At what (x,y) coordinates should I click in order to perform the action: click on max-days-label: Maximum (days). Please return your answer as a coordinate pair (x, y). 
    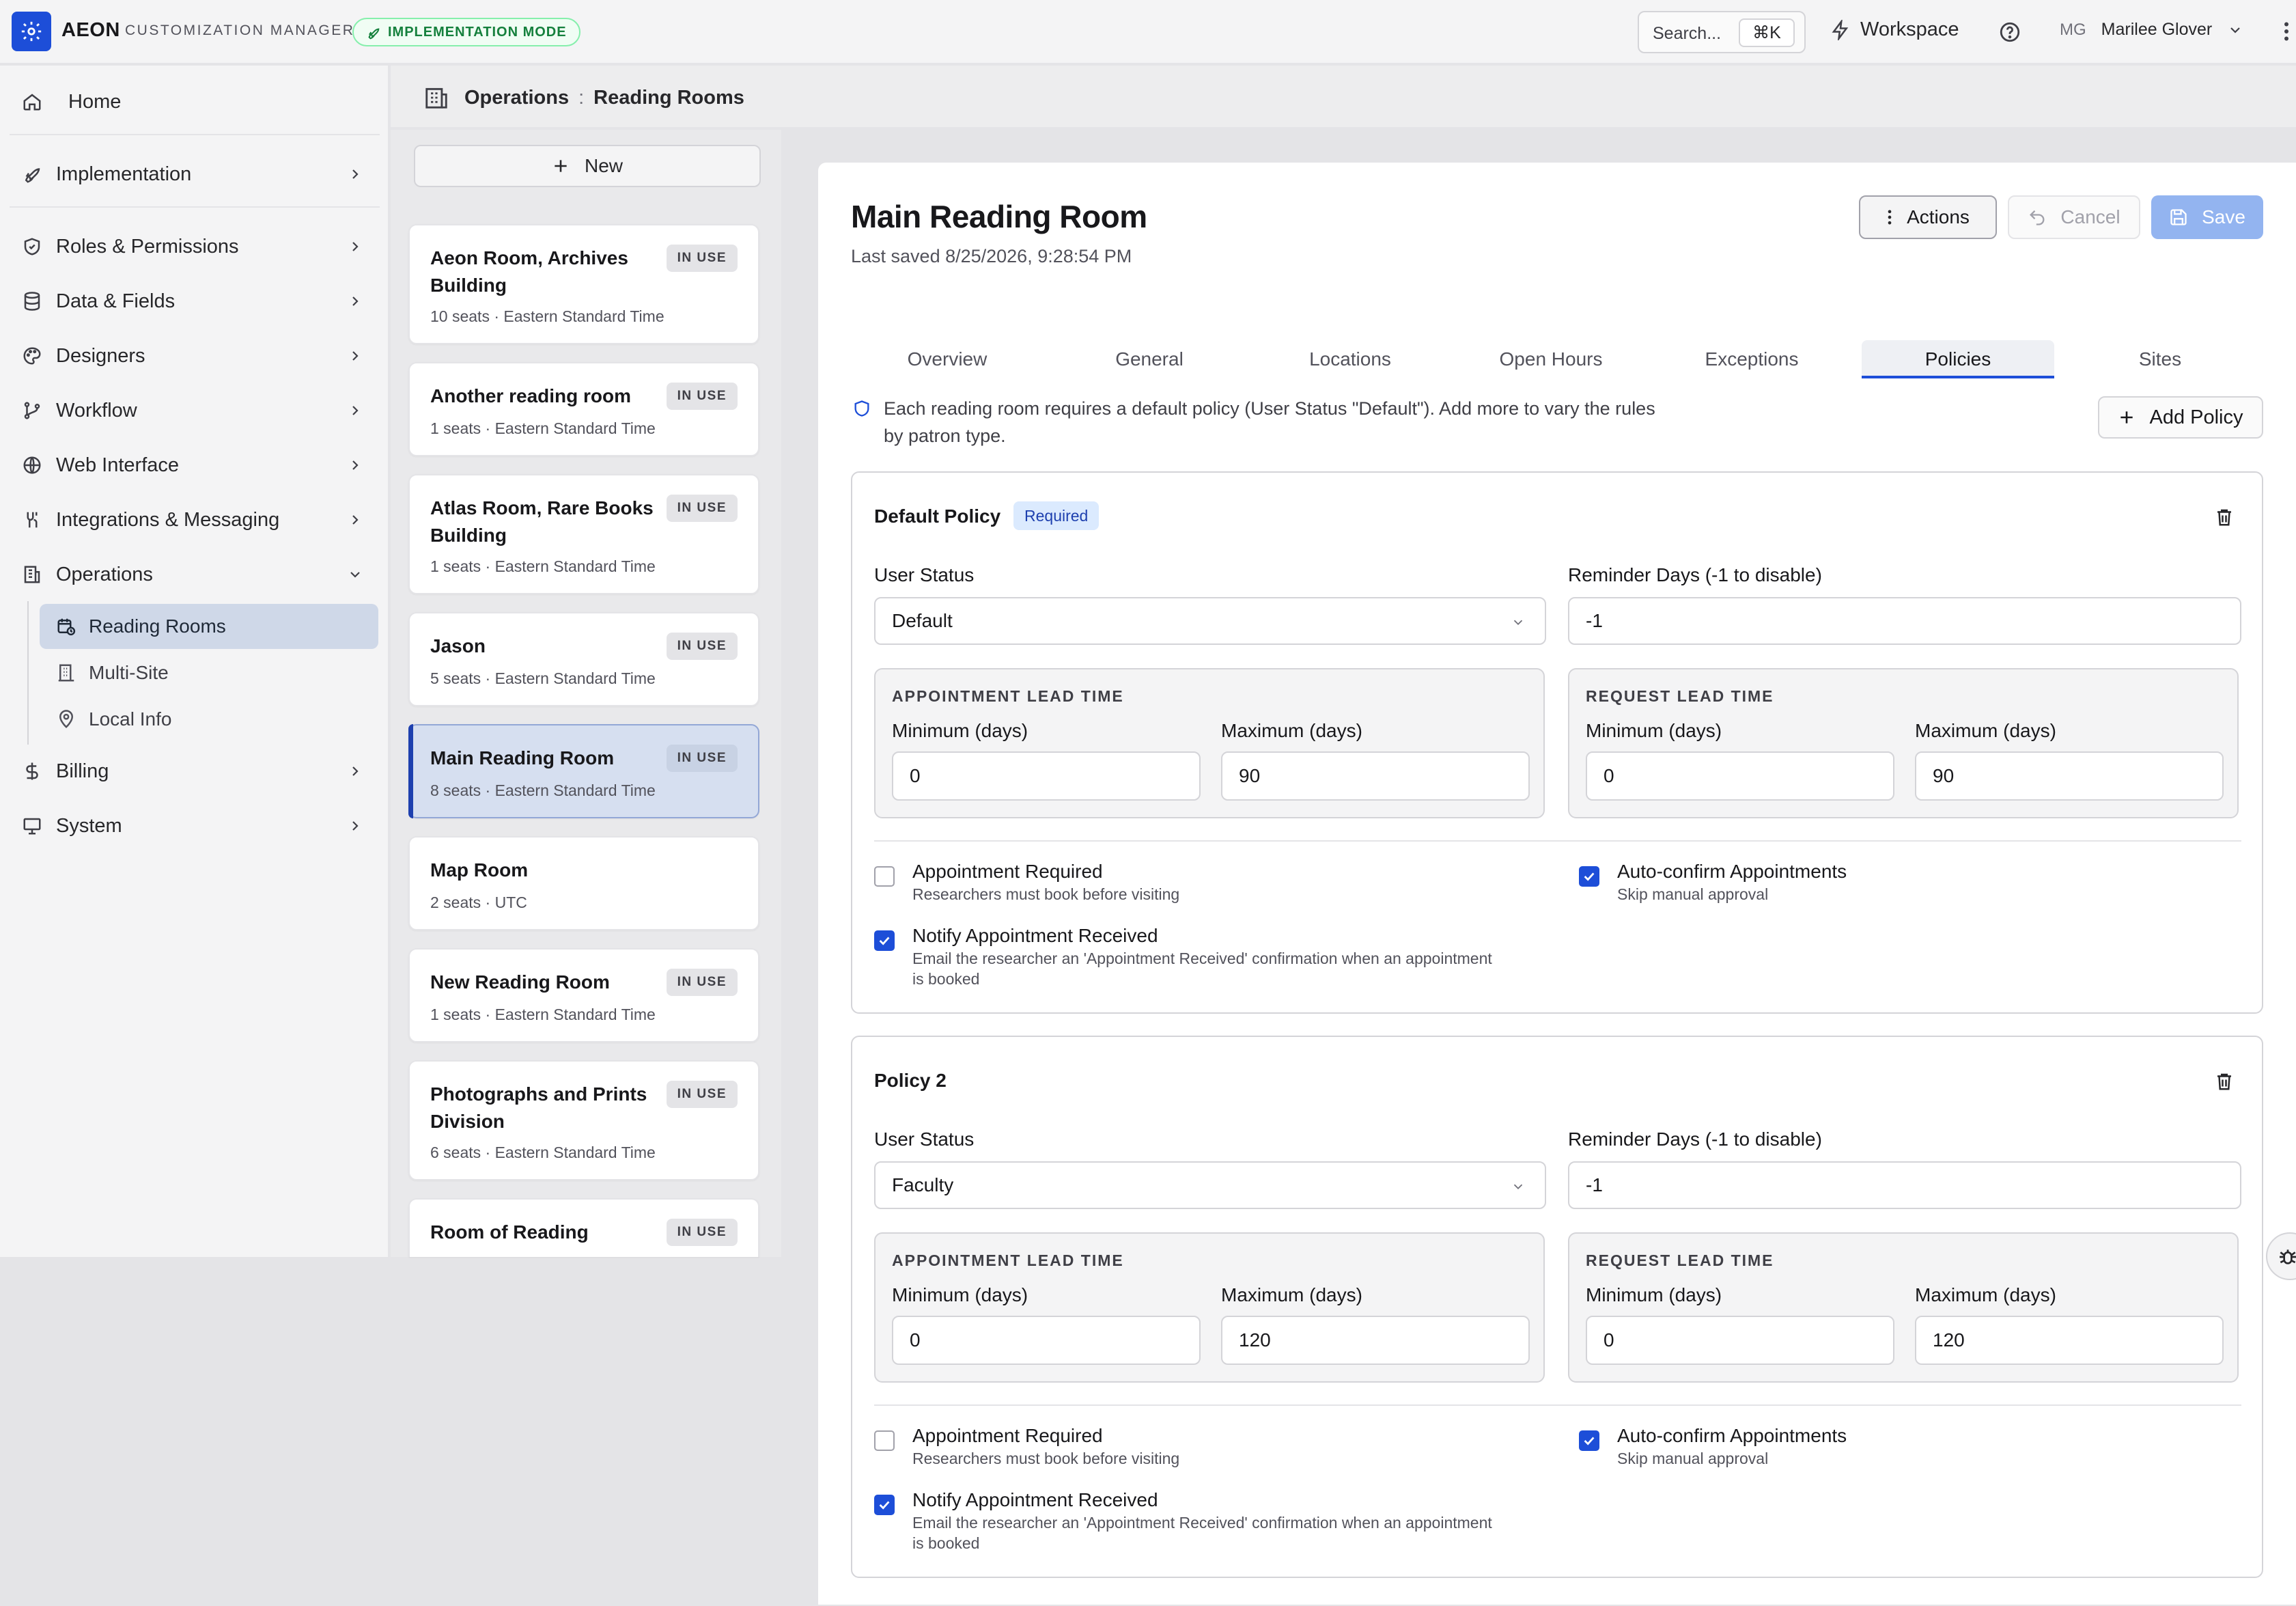
    Looking at the image, I should click on (1291, 1294).